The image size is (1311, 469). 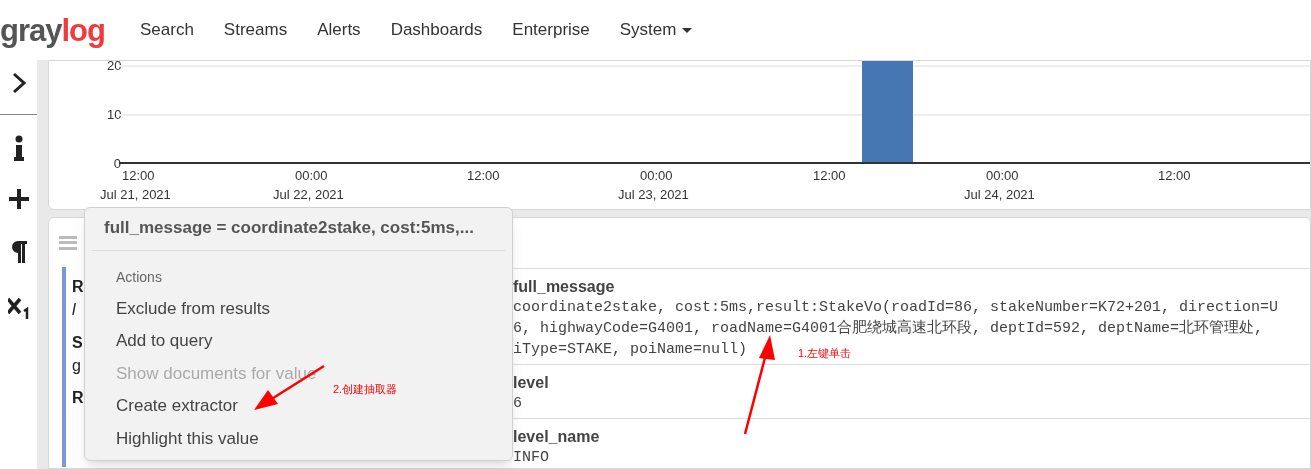 I want to click on field-value: iType=STAKE, poiName=null), so click(x=630, y=350).